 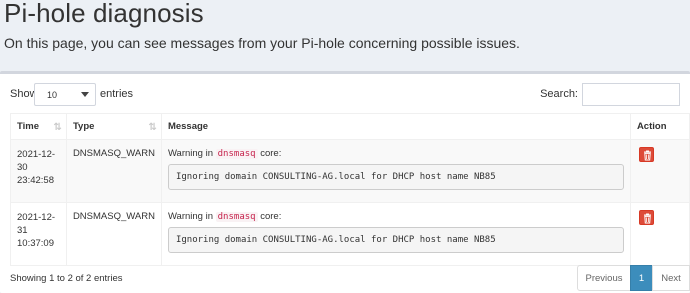 What do you see at coordinates (65, 94) in the screenshot?
I see `entries-length-select: 10` at bounding box center [65, 94].